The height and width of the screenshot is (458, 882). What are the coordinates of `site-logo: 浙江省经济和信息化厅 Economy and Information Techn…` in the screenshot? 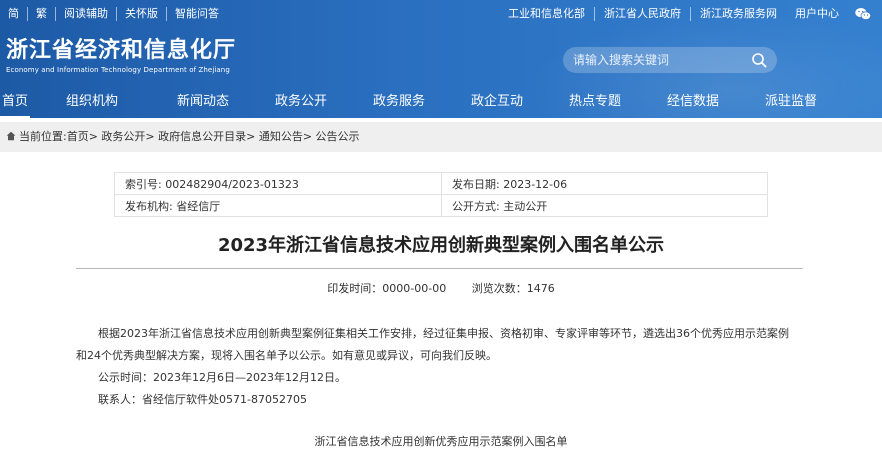 It's located at (121, 56).